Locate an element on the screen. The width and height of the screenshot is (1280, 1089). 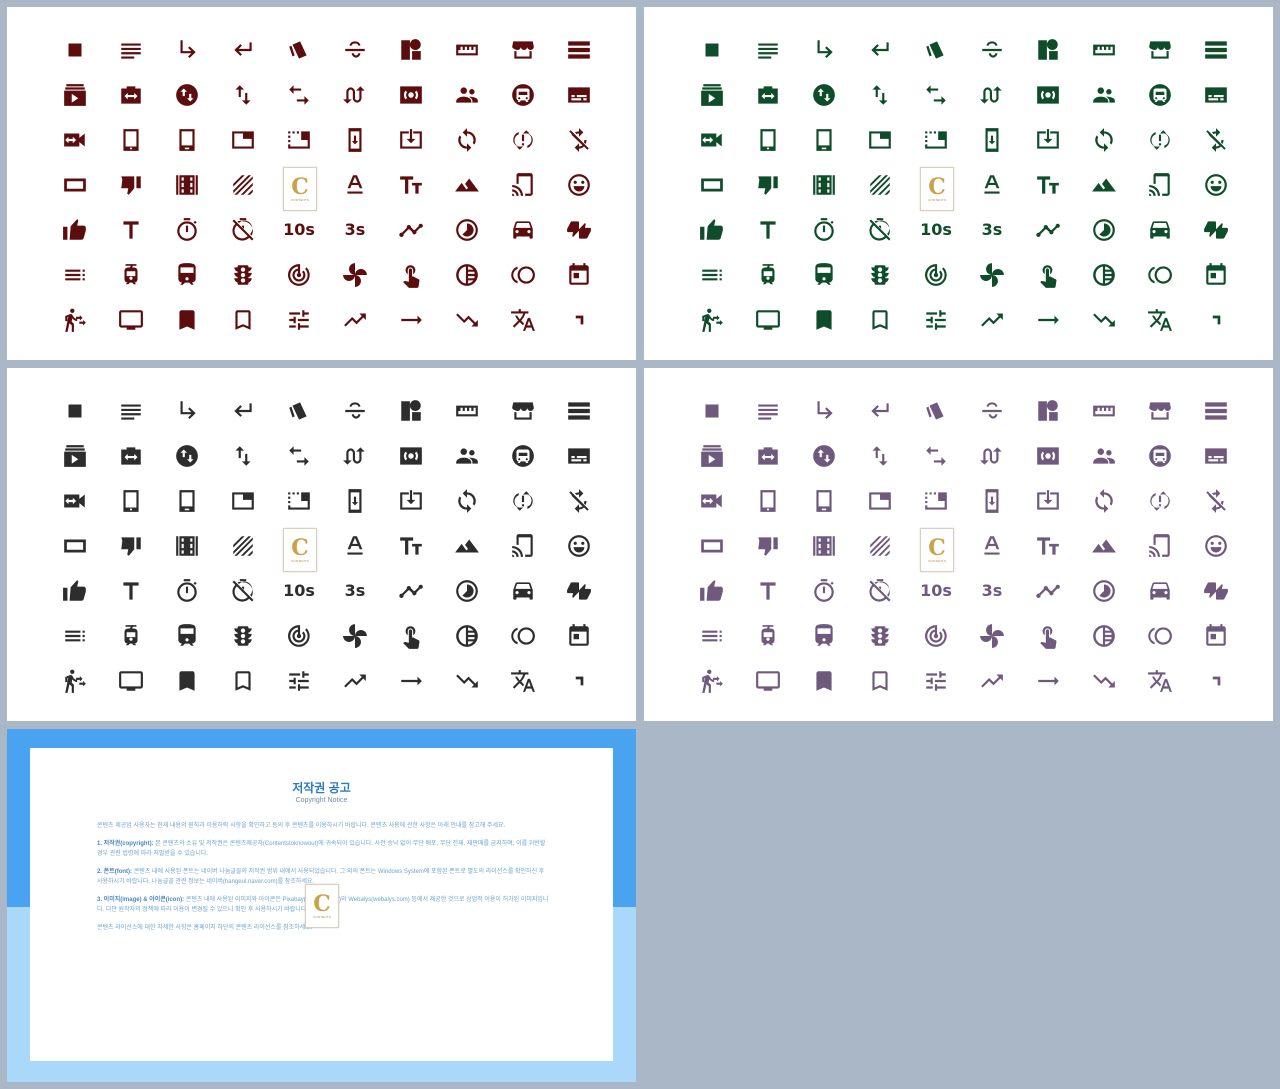
subtitles-icon is located at coordinates (579, 94).